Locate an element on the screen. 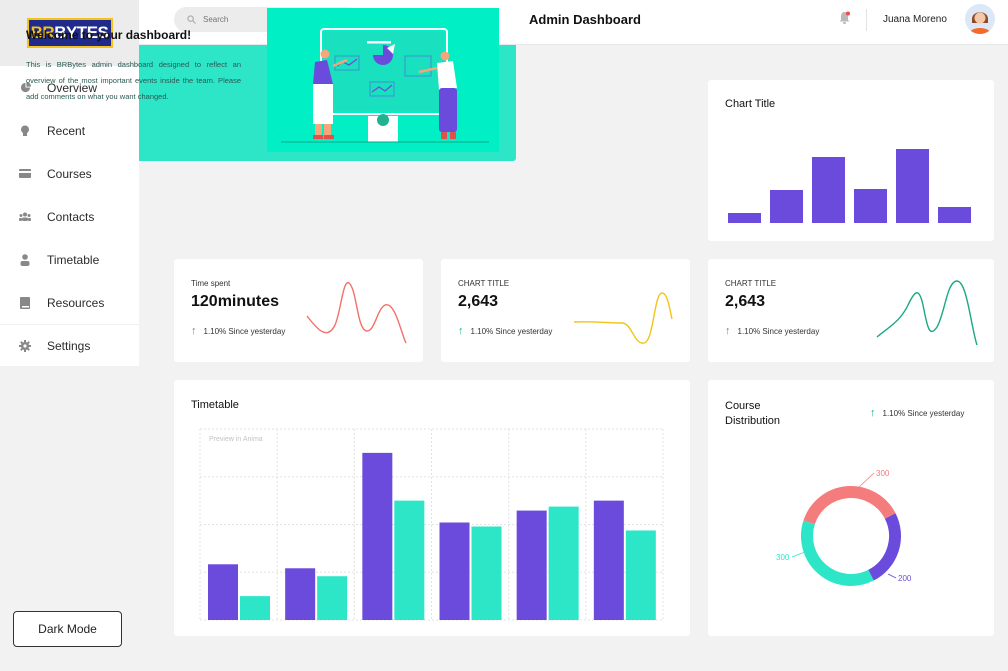 The image size is (1008, 671). sidebar-item-recent: Recent is located at coordinates (69, 130).